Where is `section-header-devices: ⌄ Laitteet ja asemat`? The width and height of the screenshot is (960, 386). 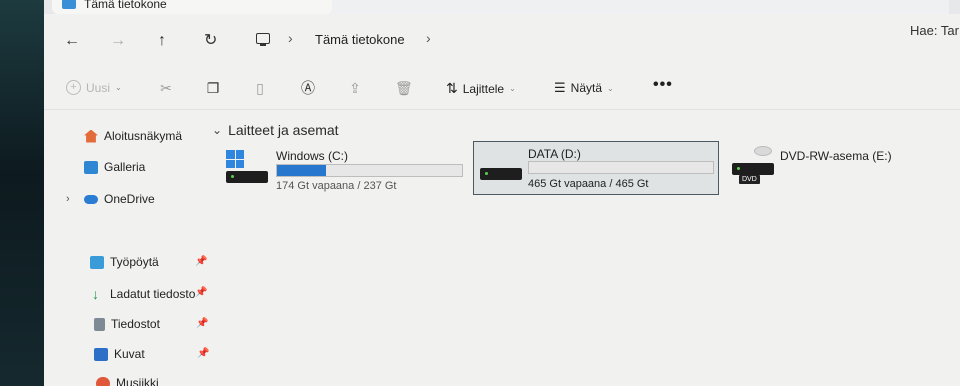 section-header-devices: ⌄ Laitteet ja asemat is located at coordinates (275, 130).